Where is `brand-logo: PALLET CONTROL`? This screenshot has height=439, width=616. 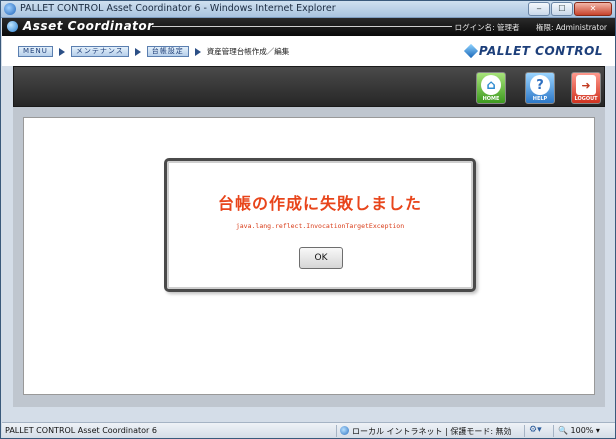 brand-logo: PALLET CONTROL is located at coordinates (533, 51).